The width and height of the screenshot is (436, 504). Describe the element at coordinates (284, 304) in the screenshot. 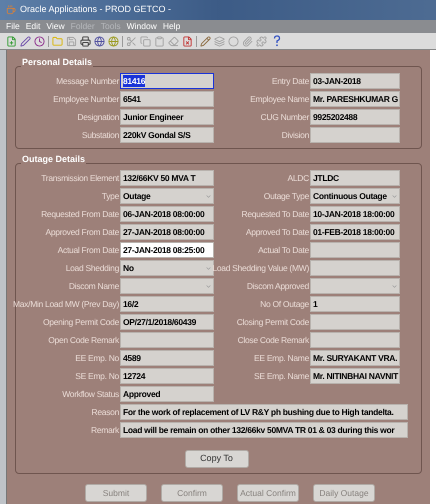

I see `field-label: No Of Outage` at that location.